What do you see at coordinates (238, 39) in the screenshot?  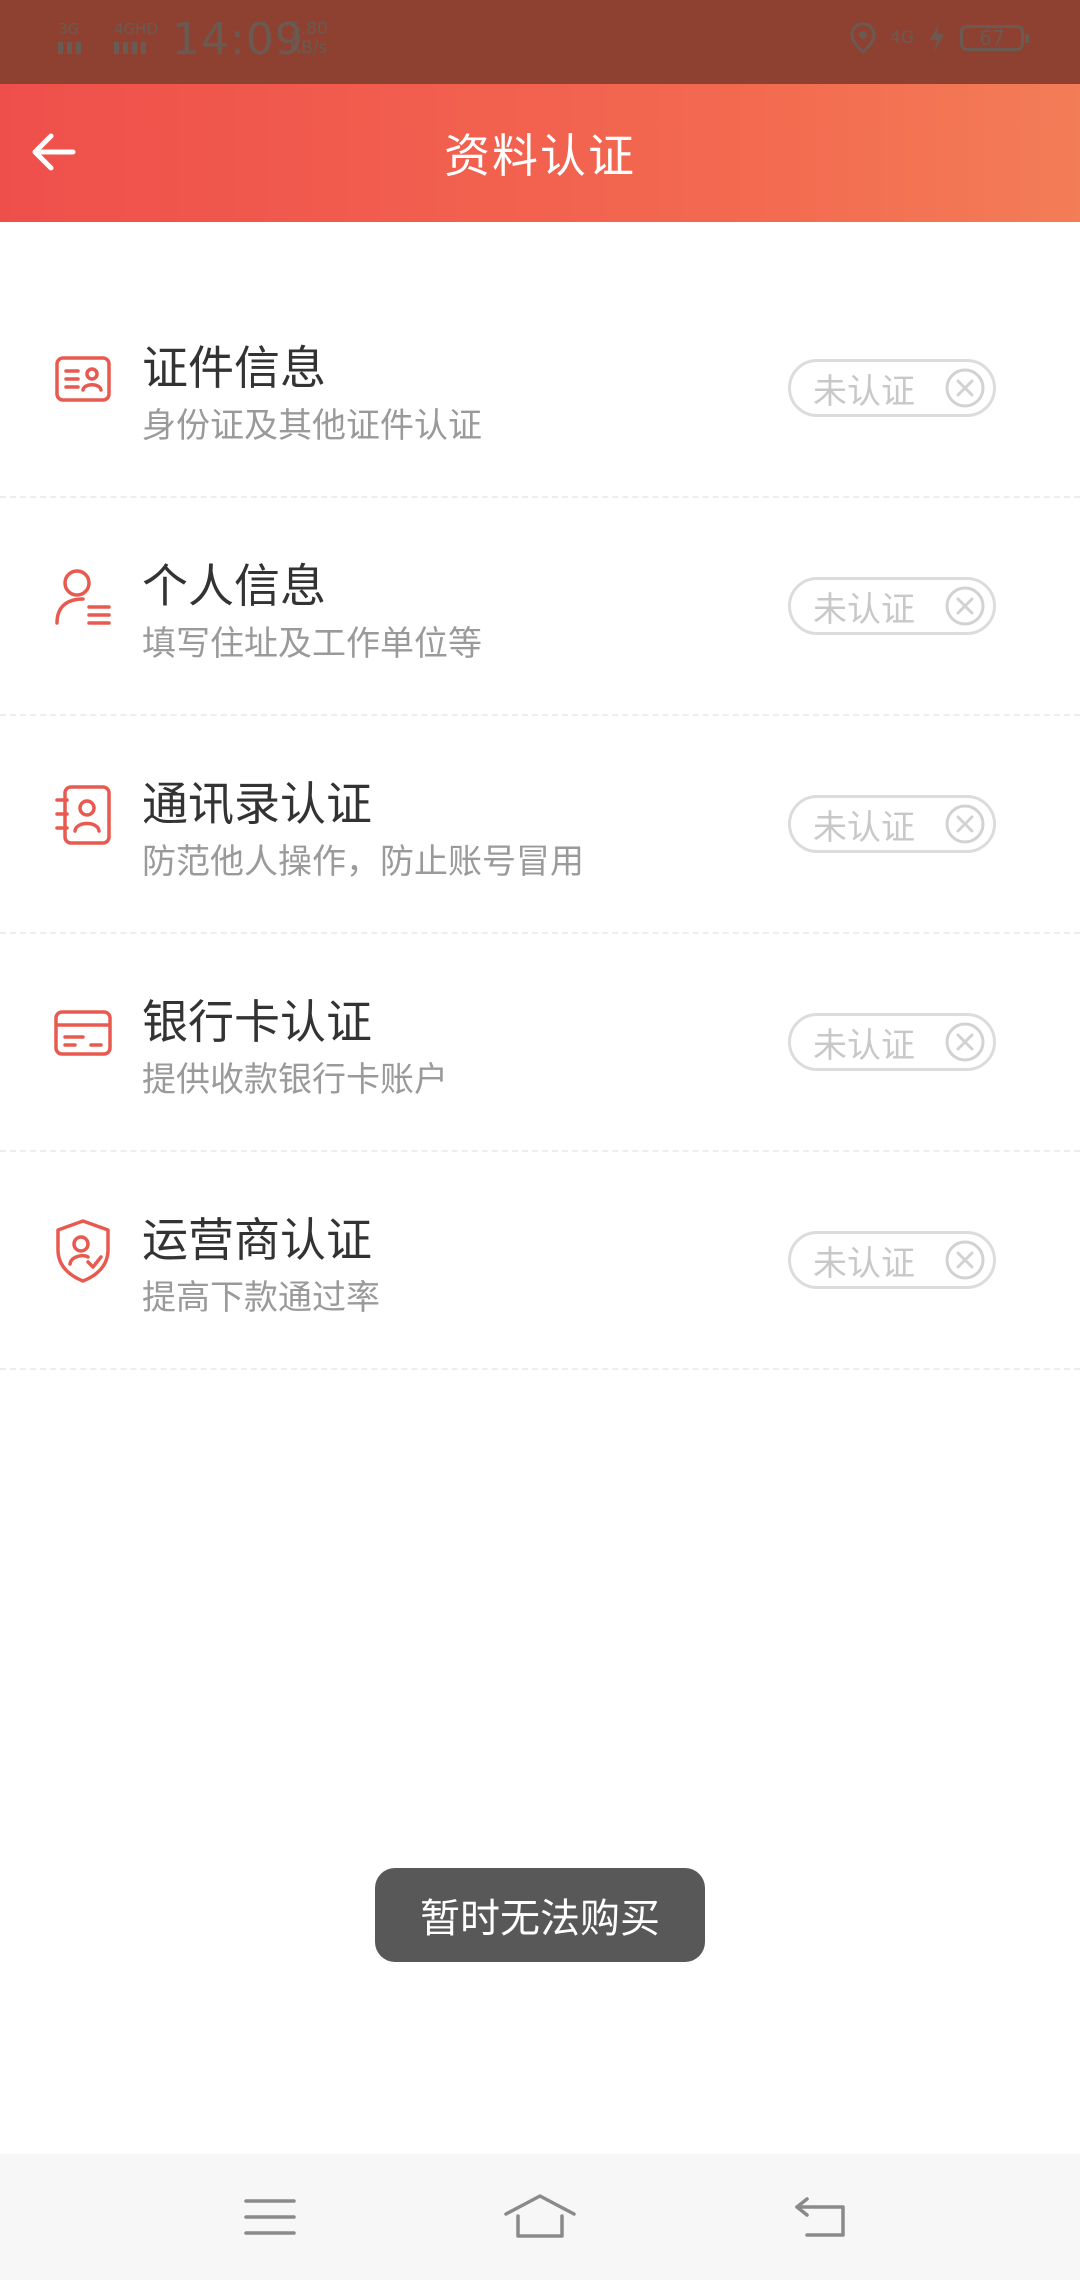 I see `status-time: 14:09` at bounding box center [238, 39].